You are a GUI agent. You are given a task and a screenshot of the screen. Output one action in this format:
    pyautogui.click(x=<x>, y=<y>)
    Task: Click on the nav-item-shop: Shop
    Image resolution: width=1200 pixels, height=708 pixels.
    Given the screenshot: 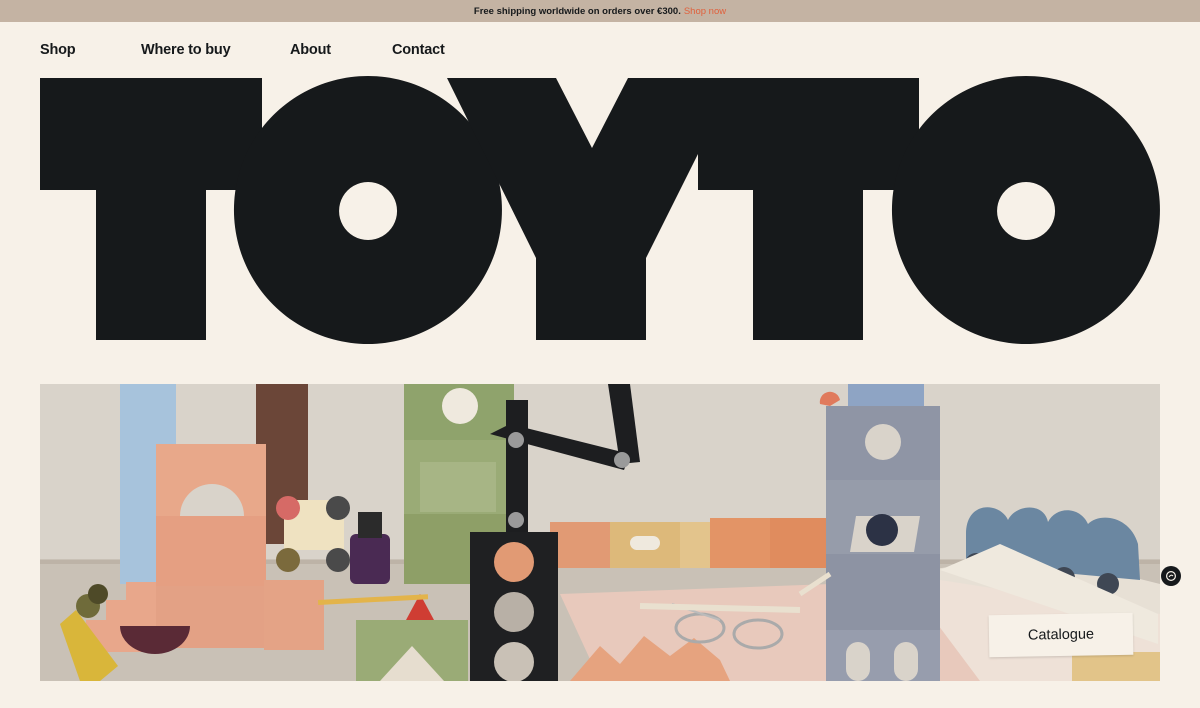 What is the action you would take?
    pyautogui.click(x=90, y=50)
    